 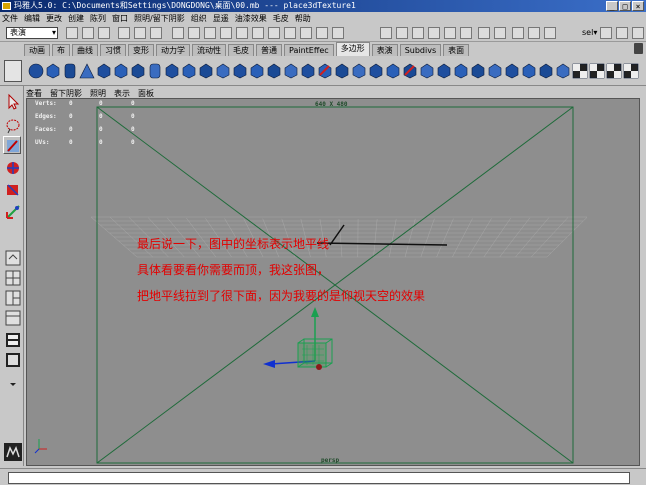 What do you see at coordinates (98, 93) in the screenshot?
I see `panel-menu-lighting: 照明` at bounding box center [98, 93].